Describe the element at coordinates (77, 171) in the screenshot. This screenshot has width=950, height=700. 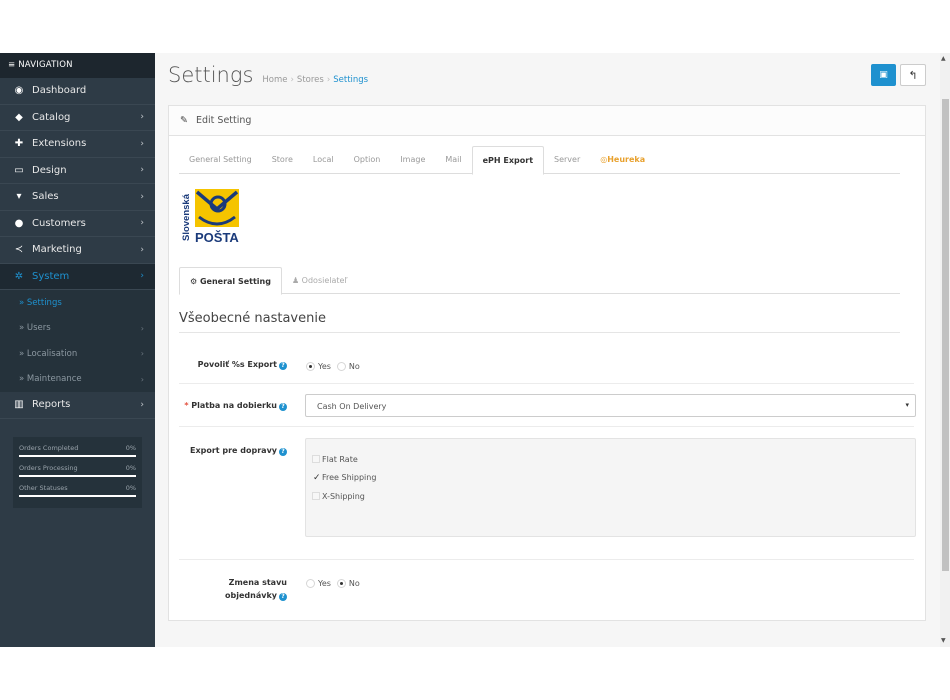
I see `sidebar-item-design: ▭ Design ›` at that location.